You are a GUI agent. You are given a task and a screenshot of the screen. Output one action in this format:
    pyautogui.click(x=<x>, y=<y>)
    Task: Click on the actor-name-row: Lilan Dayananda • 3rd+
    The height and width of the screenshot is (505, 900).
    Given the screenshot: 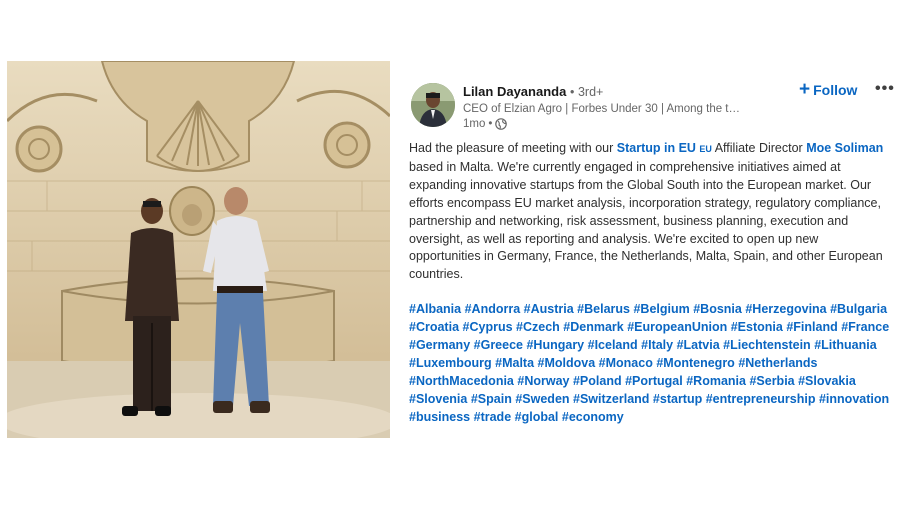 What is the action you would take?
    pyautogui.click(x=533, y=91)
    